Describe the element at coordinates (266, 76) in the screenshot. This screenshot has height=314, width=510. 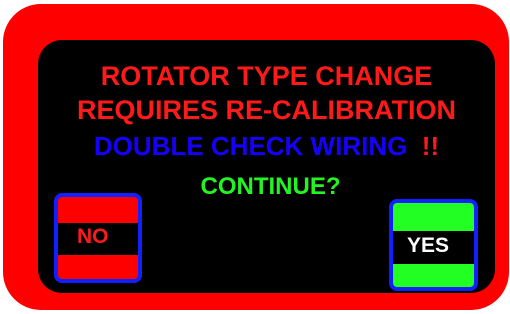
I see `warning-line-rotator-type: ROTATOR TYPE CHANGE` at that location.